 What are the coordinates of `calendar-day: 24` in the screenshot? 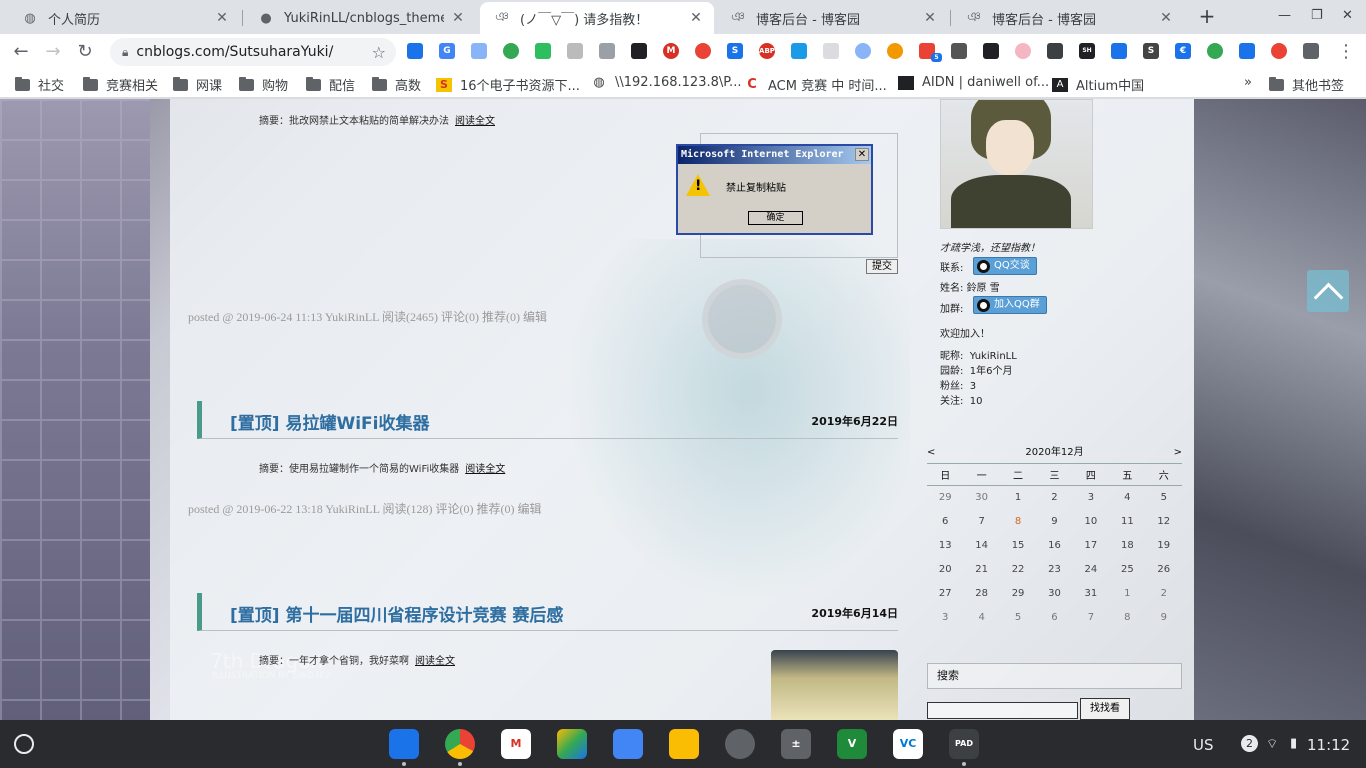 It's located at (1091, 570).